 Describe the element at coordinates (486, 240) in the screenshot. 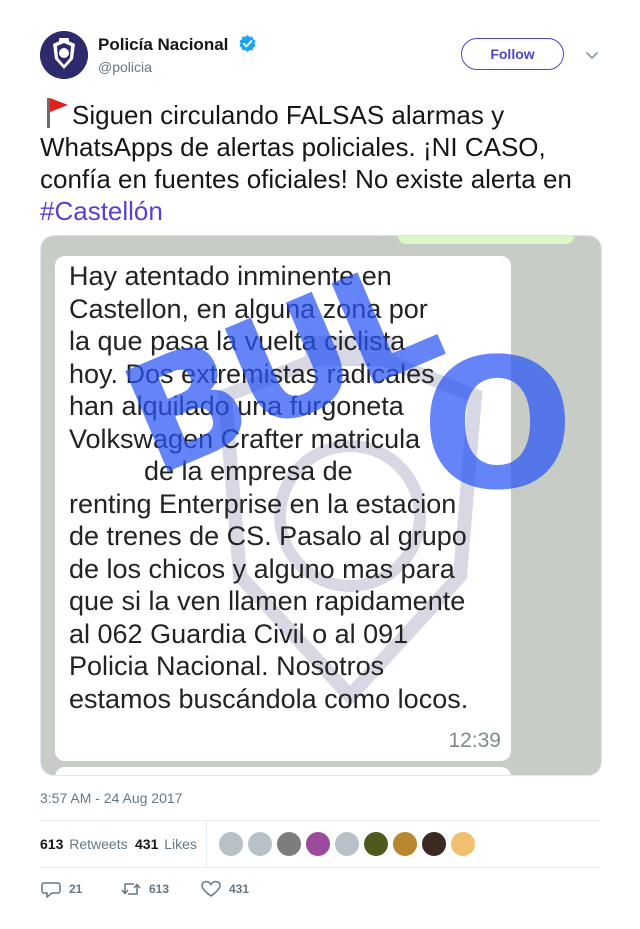

I see `previous-message-bubble` at that location.